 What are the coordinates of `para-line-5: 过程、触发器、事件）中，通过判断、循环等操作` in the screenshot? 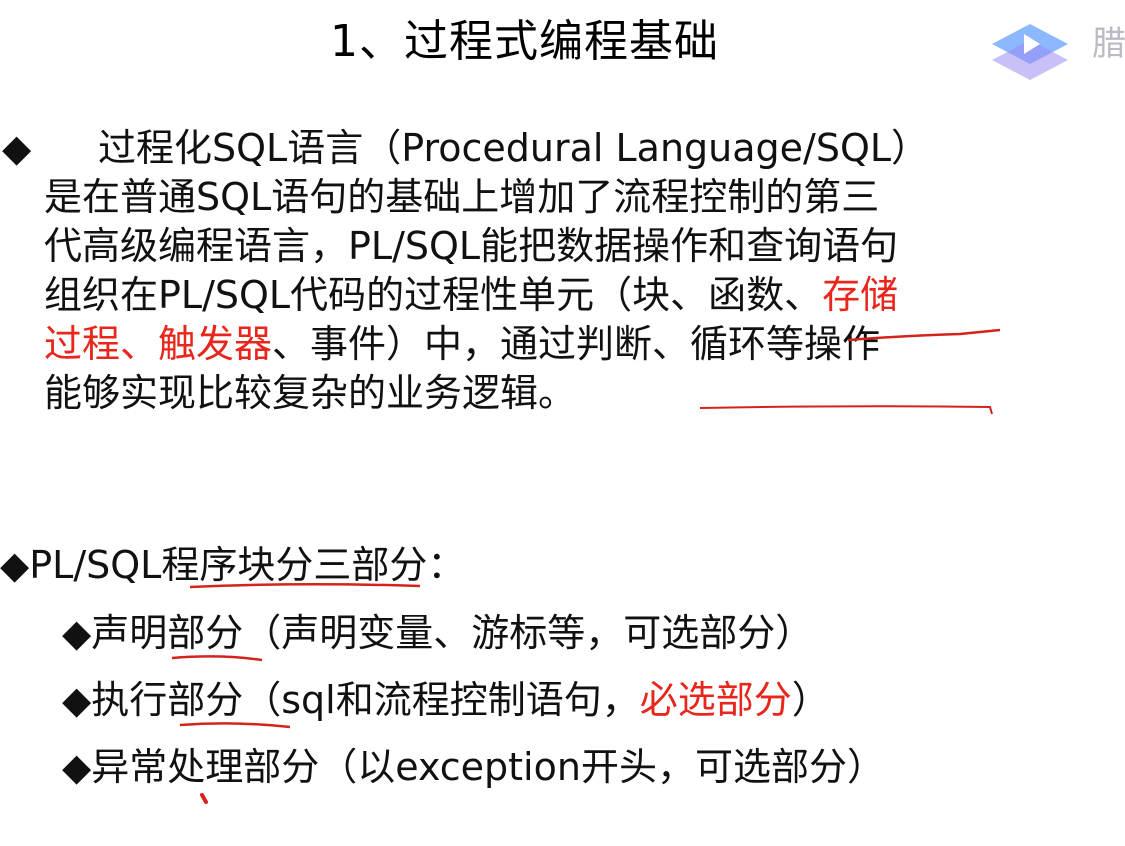 It's located at (462, 344).